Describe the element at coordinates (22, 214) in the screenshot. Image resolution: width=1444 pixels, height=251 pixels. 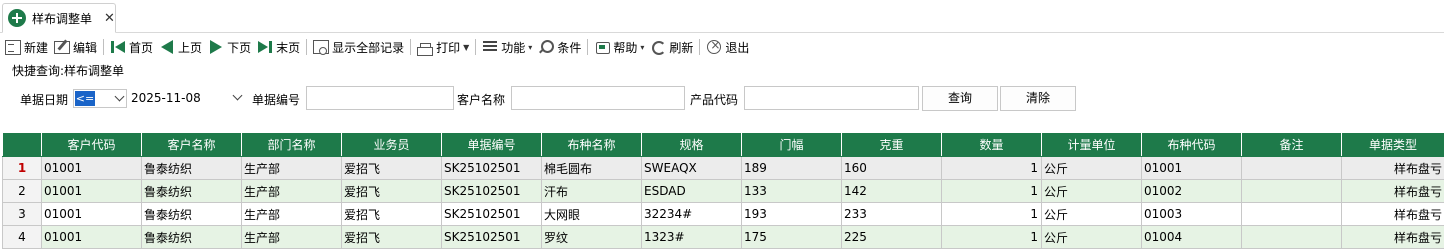
I see `row-number: 3` at that location.